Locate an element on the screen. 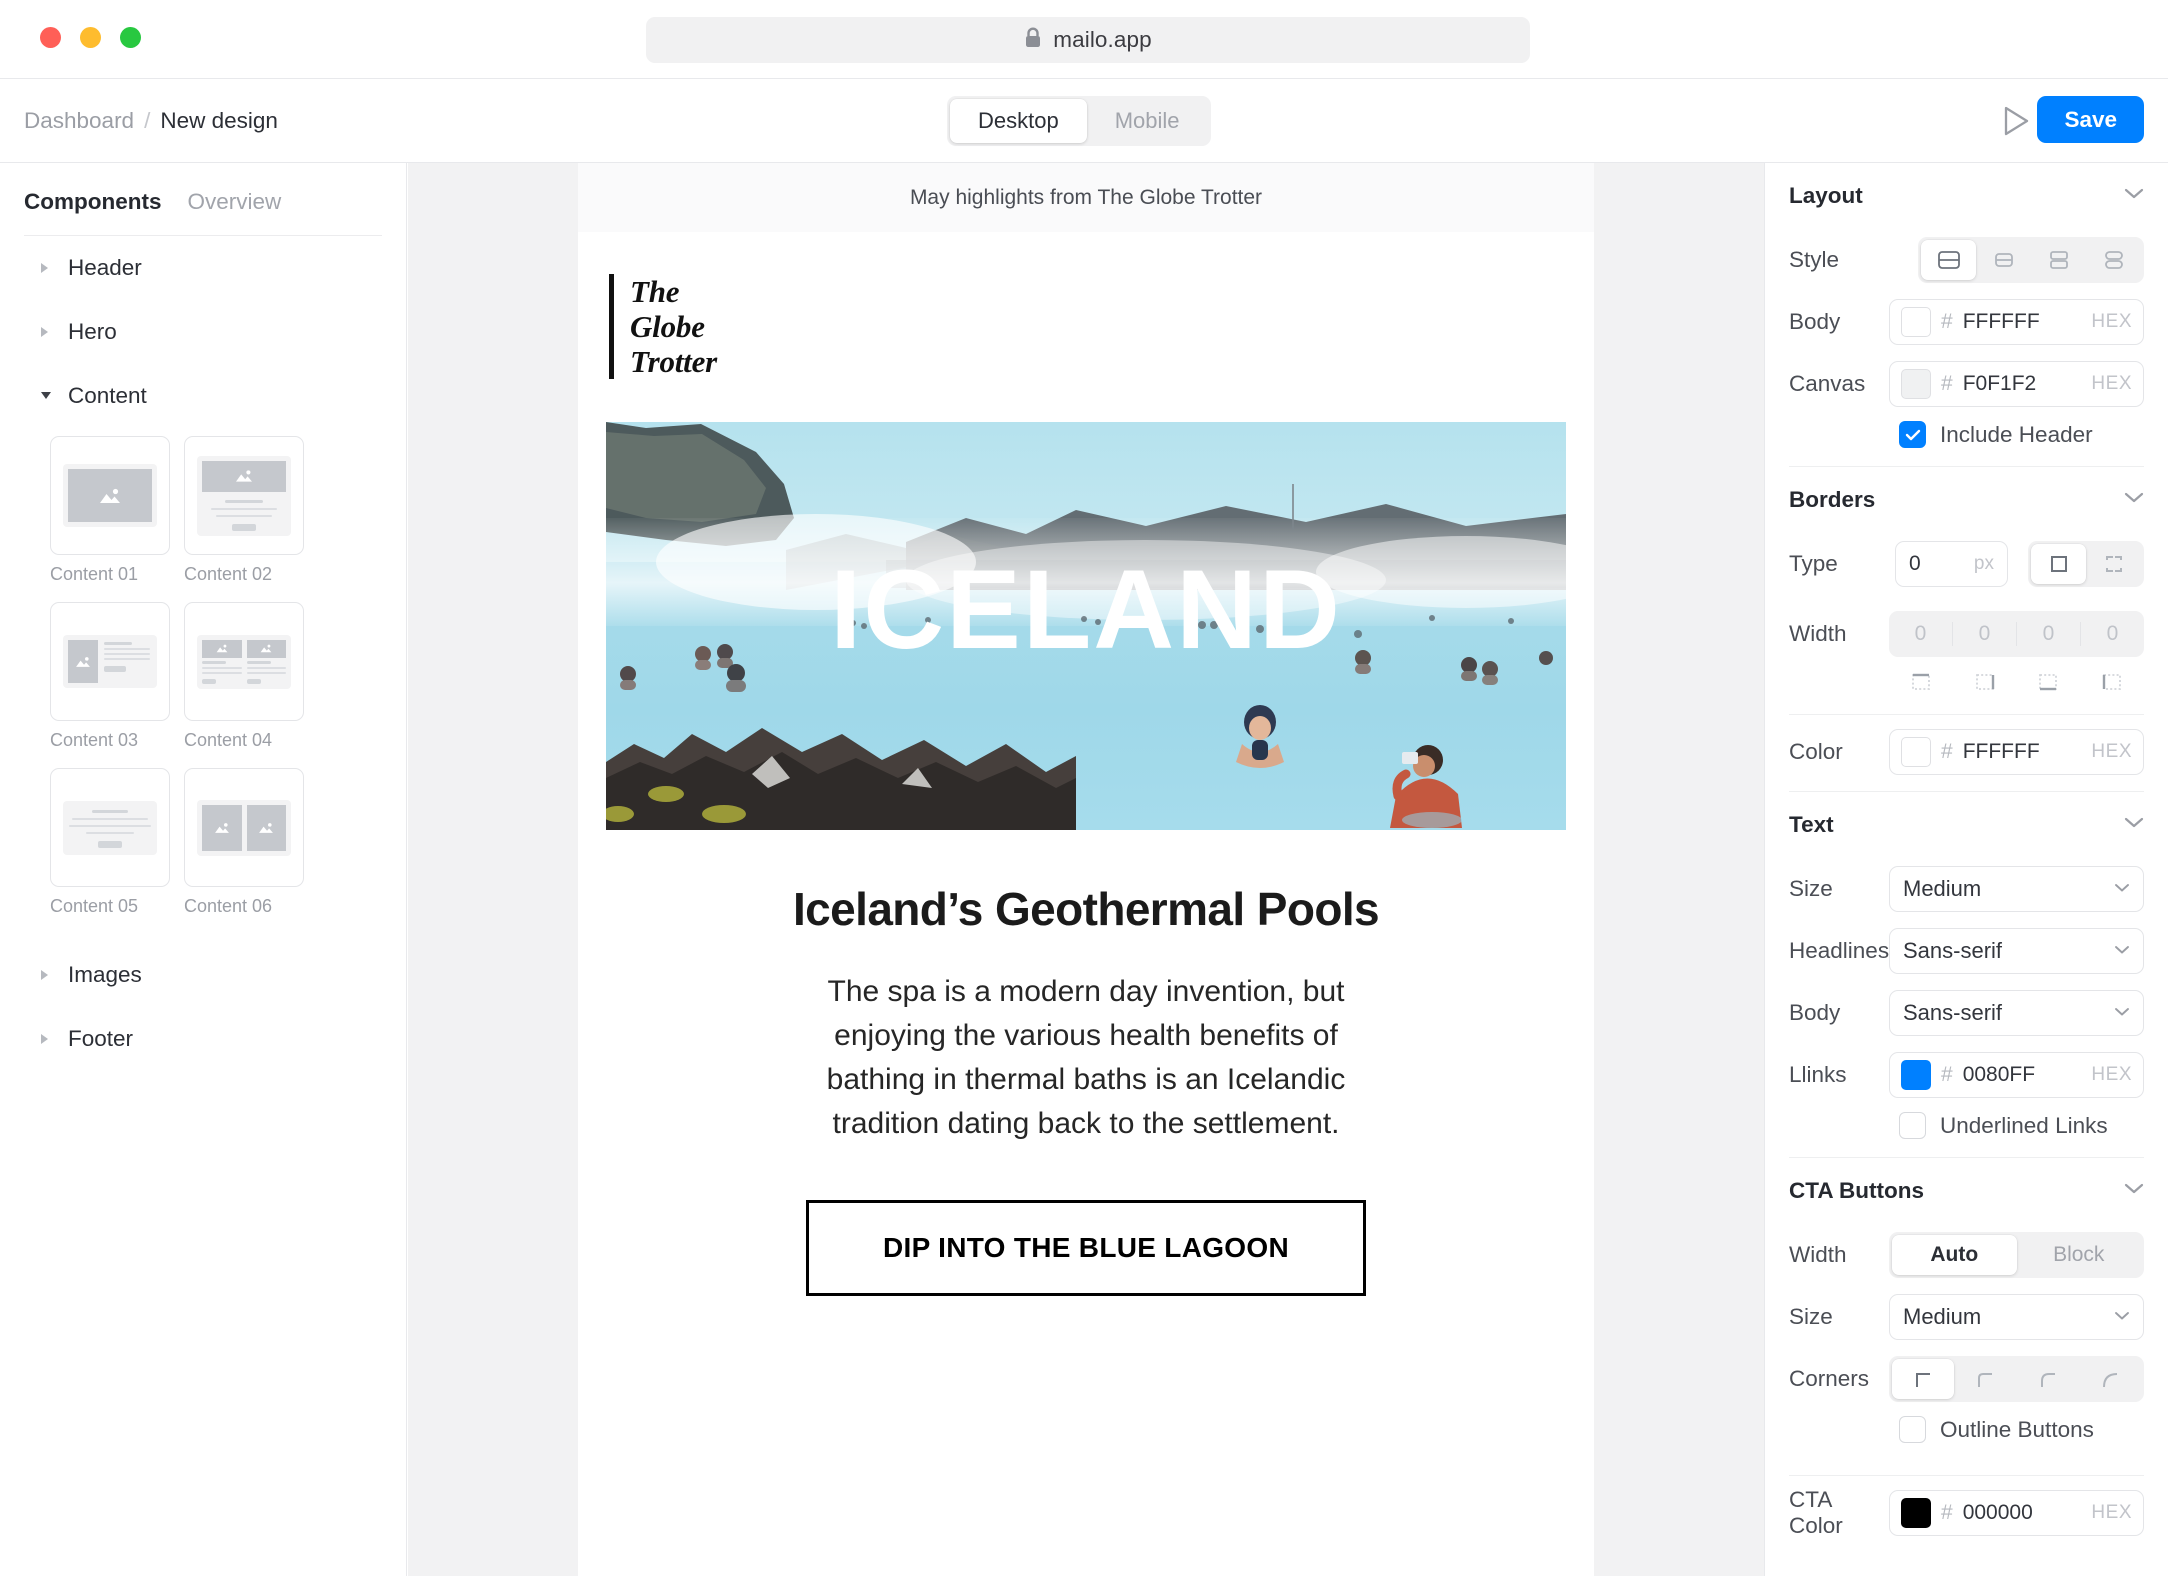 The height and width of the screenshot is (1576, 2168). row-text-body: Body Sans-serif is located at coordinates (1966, 1013).